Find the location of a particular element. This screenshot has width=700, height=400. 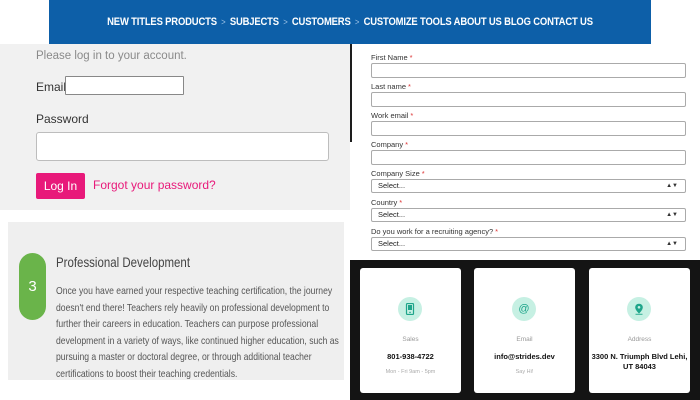

last-name-field is located at coordinates (528, 99).